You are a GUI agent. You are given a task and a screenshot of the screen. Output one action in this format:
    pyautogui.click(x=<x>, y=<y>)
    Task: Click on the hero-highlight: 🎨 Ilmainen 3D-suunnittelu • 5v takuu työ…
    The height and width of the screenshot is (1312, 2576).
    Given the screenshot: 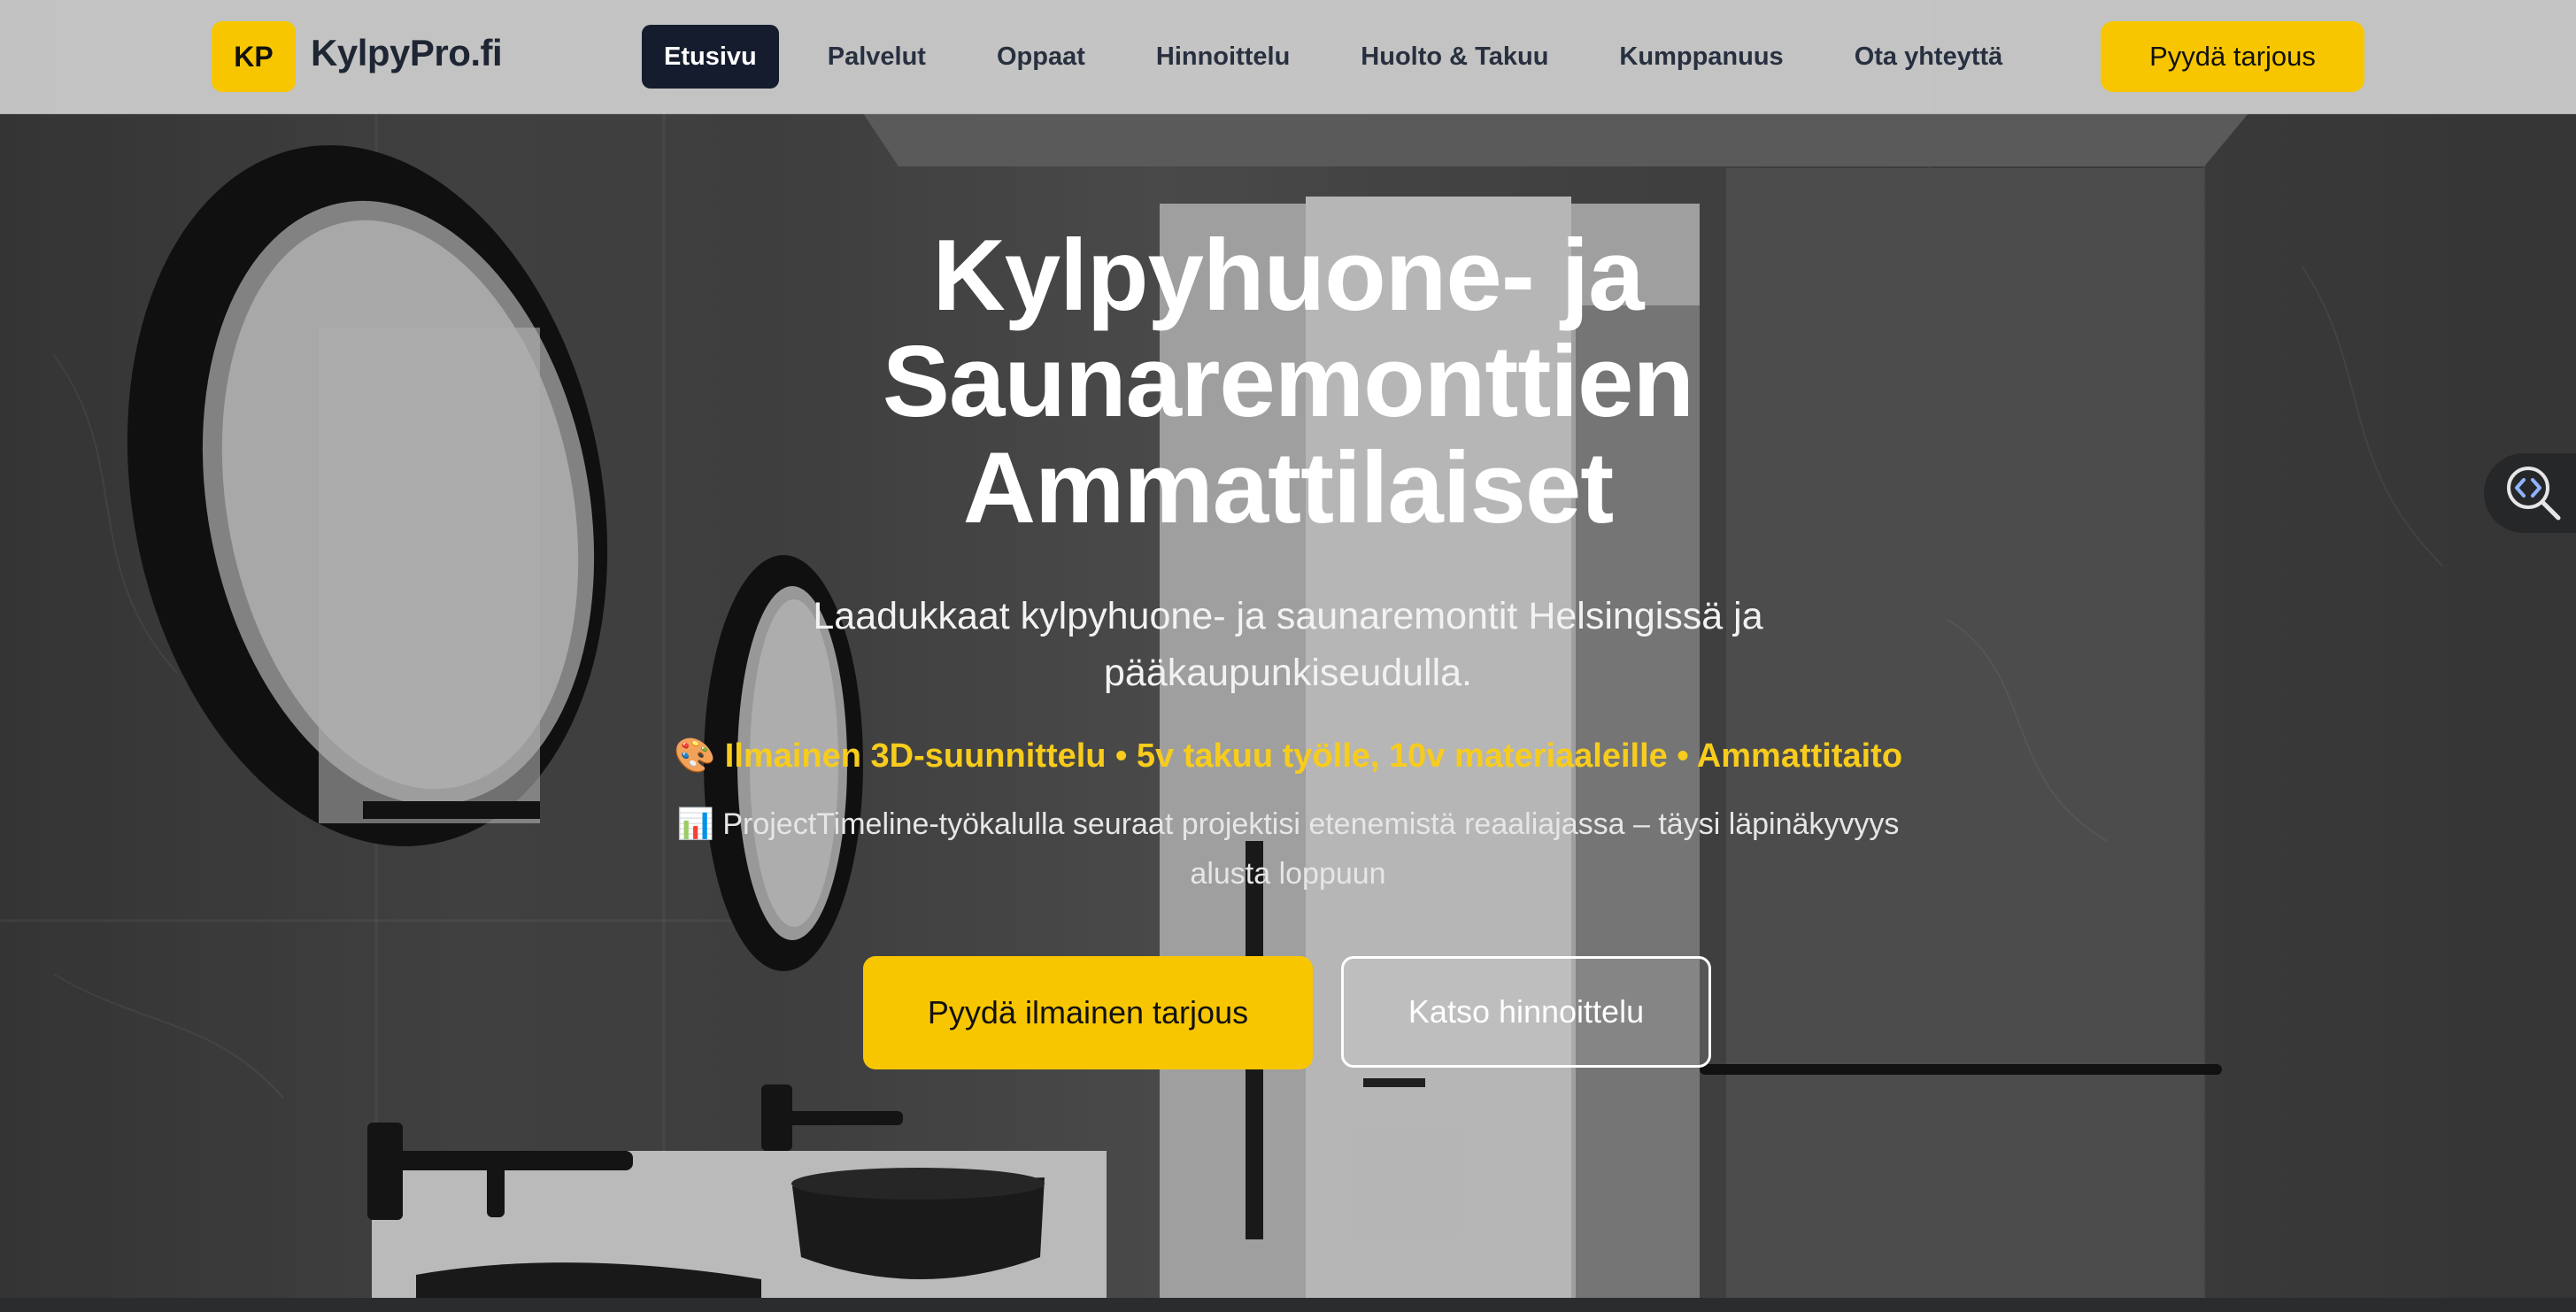 What is the action you would take?
    pyautogui.click(x=1288, y=756)
    